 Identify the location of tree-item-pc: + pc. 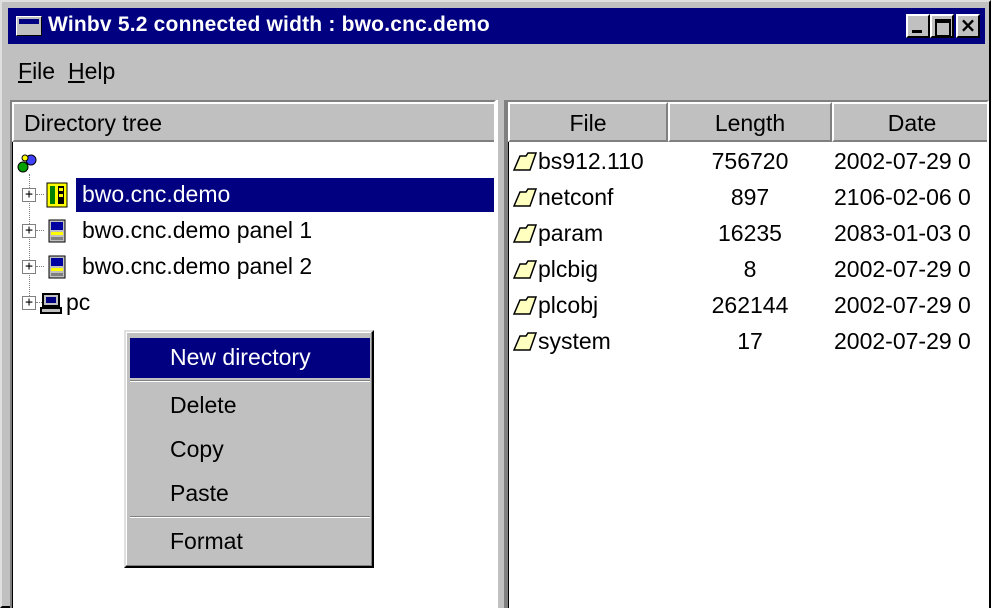
(253, 303).